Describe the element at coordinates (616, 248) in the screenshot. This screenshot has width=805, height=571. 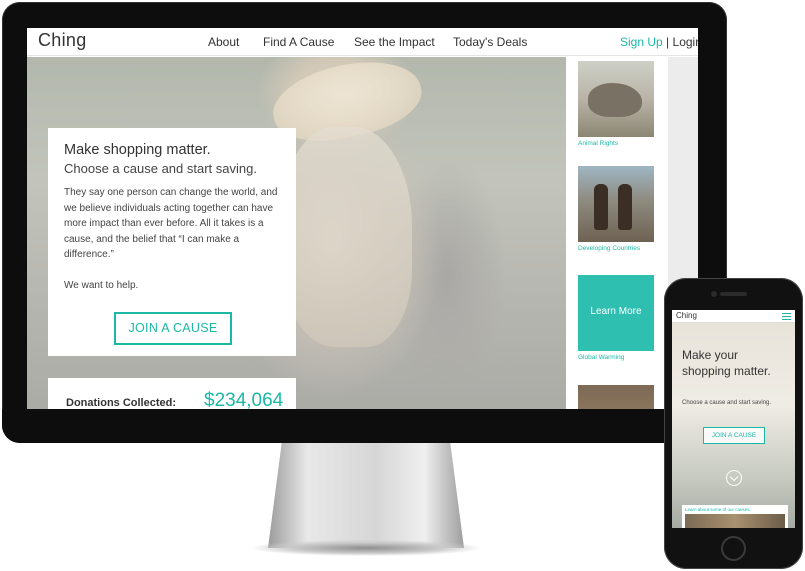
I see `cause-label: Developing Countries` at that location.